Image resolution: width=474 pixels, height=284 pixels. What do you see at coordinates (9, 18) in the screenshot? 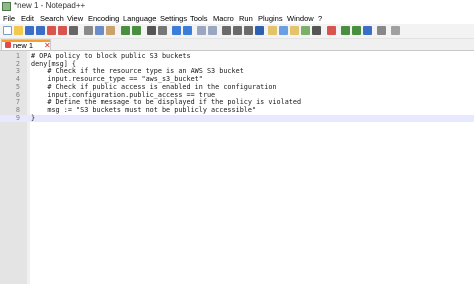
I see `menu-file: File` at bounding box center [9, 18].